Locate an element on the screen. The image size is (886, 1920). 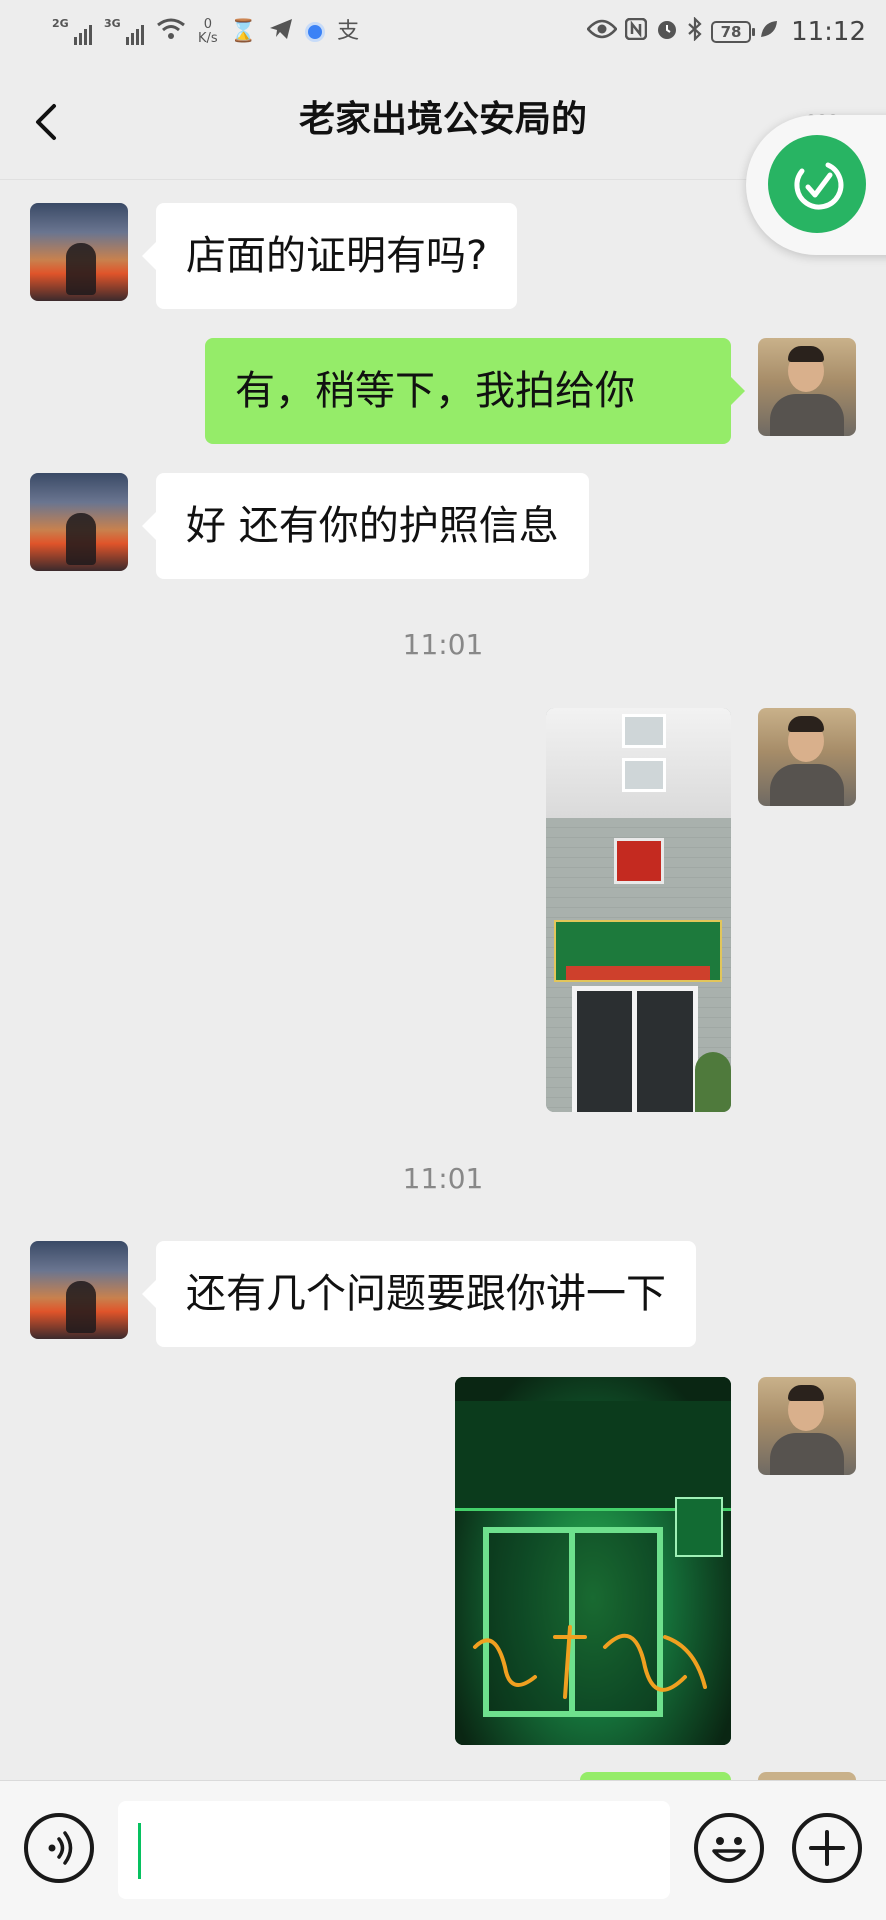
image-message-storefront-day is located at coordinates (638, 910).